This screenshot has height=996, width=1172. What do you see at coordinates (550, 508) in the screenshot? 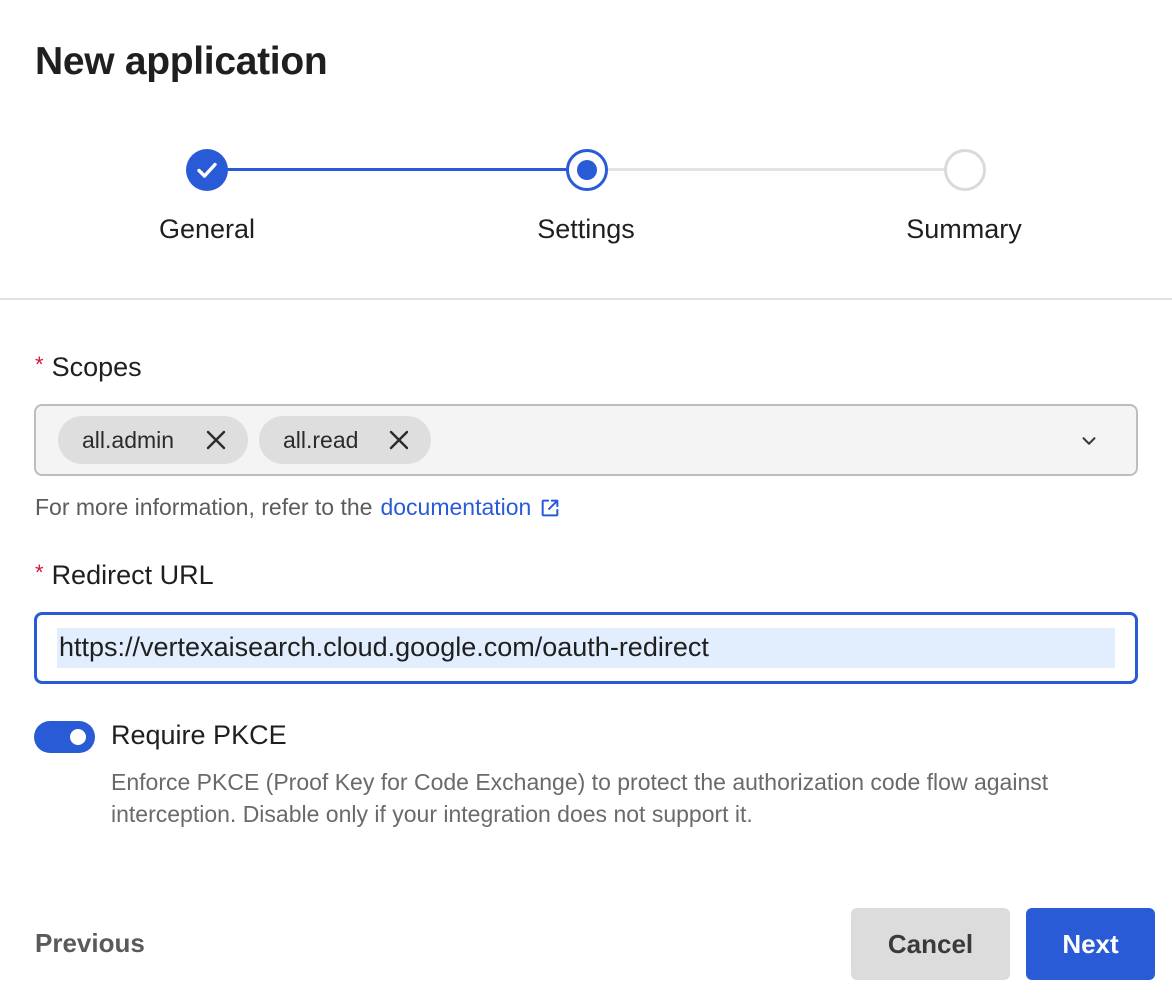
I see `external-link-icon` at bounding box center [550, 508].